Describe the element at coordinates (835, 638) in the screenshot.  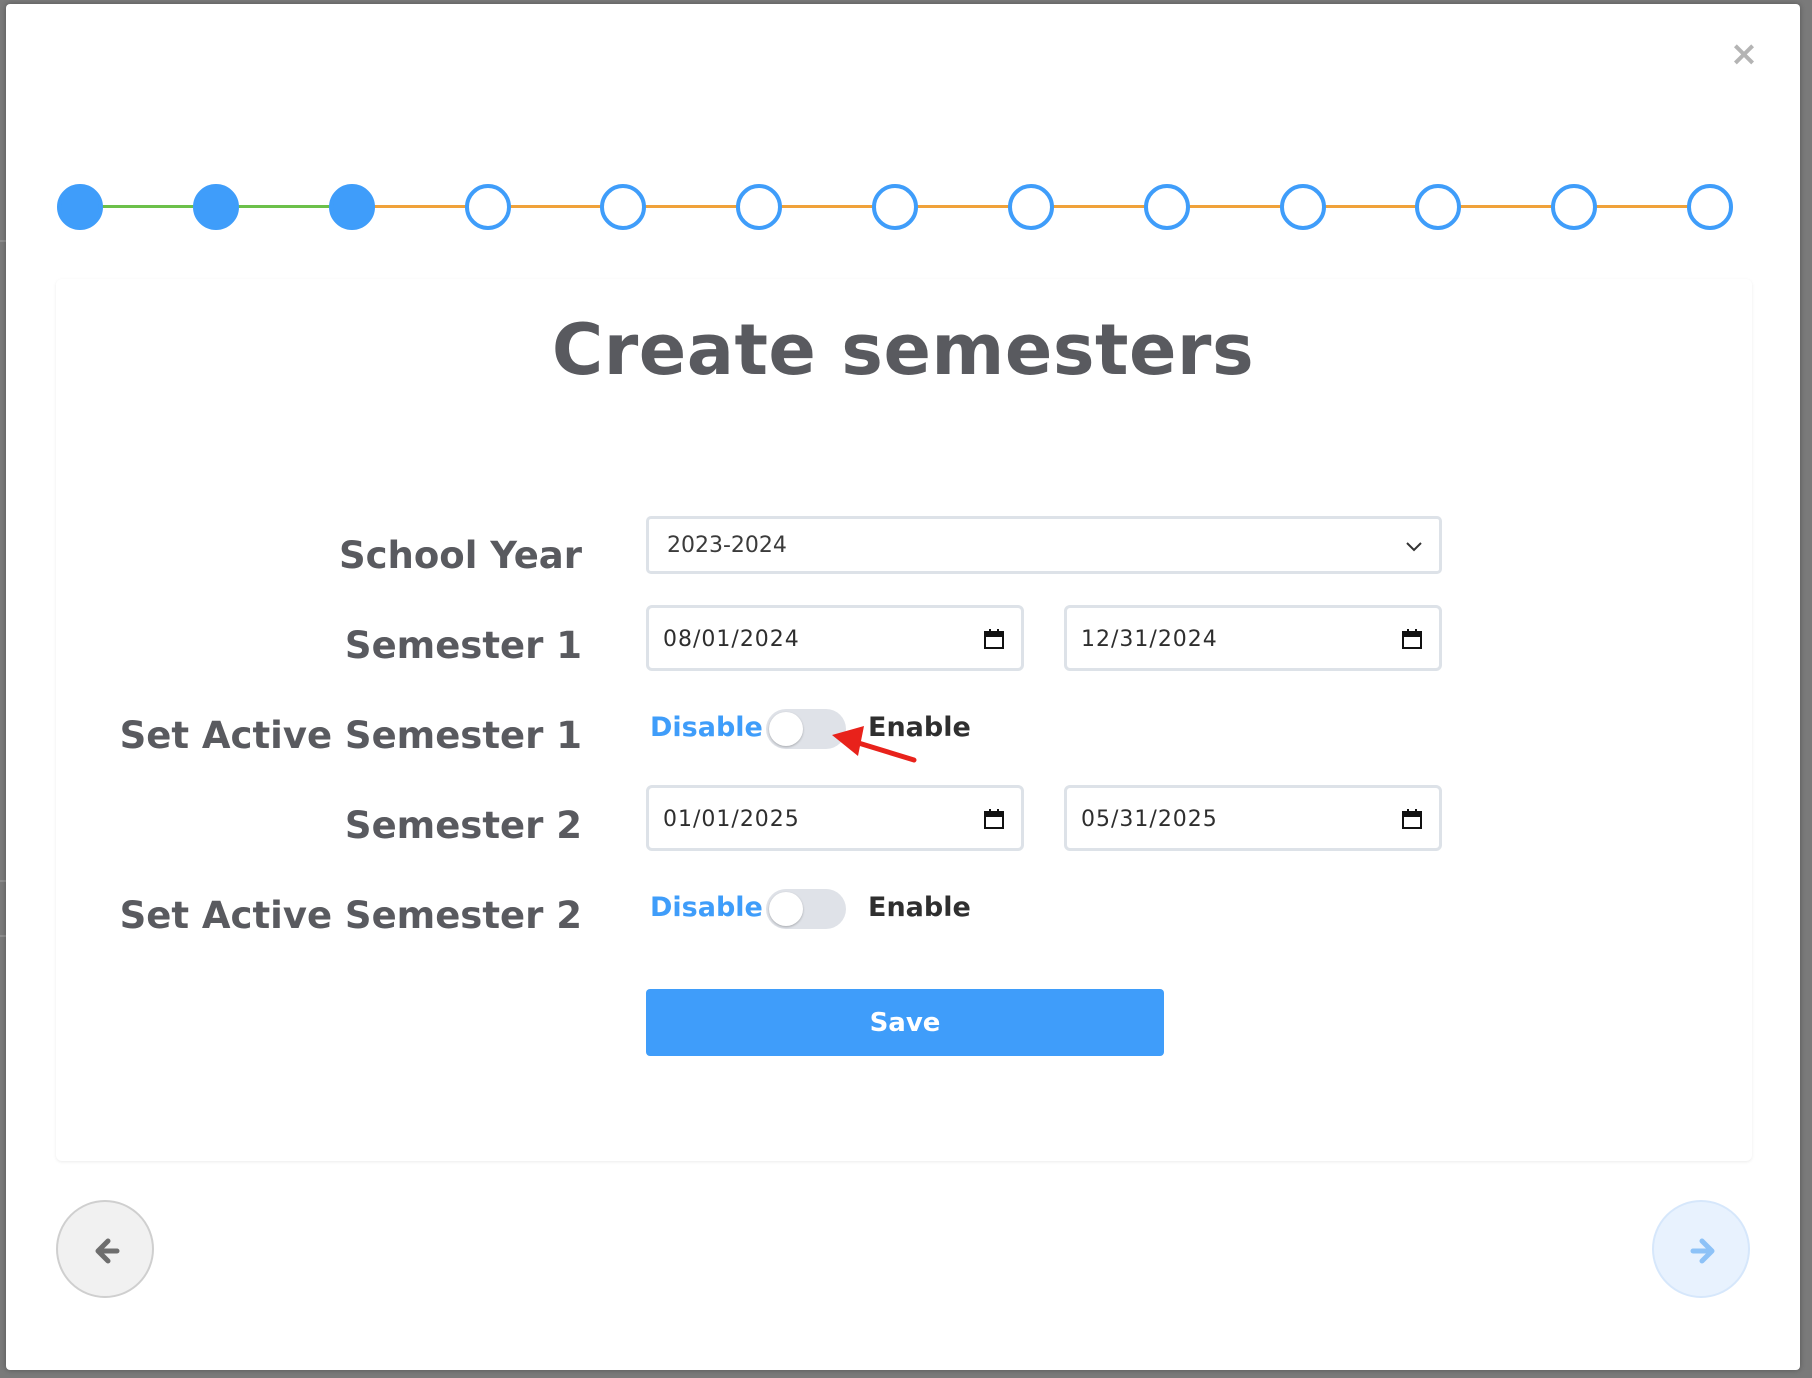
I see `semester-1-start-date: 08/01/2024` at that location.